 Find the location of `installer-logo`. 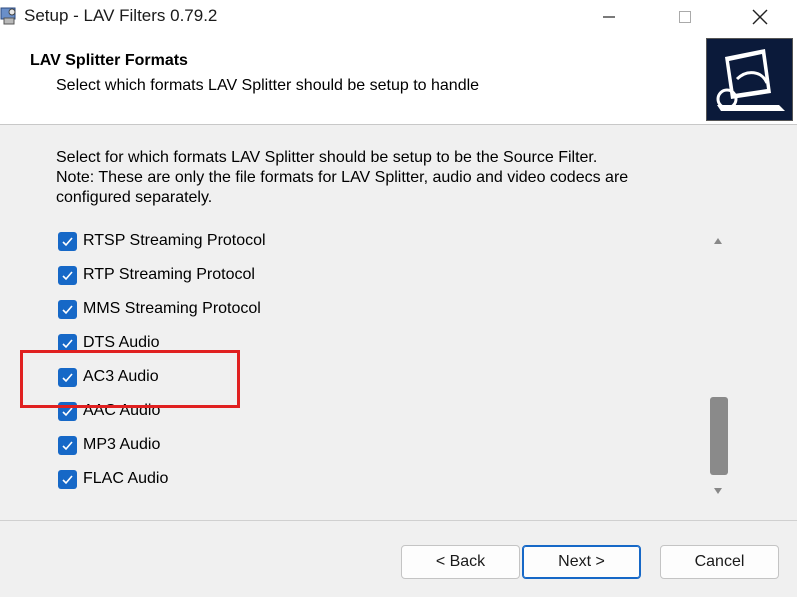

installer-logo is located at coordinates (749, 79).